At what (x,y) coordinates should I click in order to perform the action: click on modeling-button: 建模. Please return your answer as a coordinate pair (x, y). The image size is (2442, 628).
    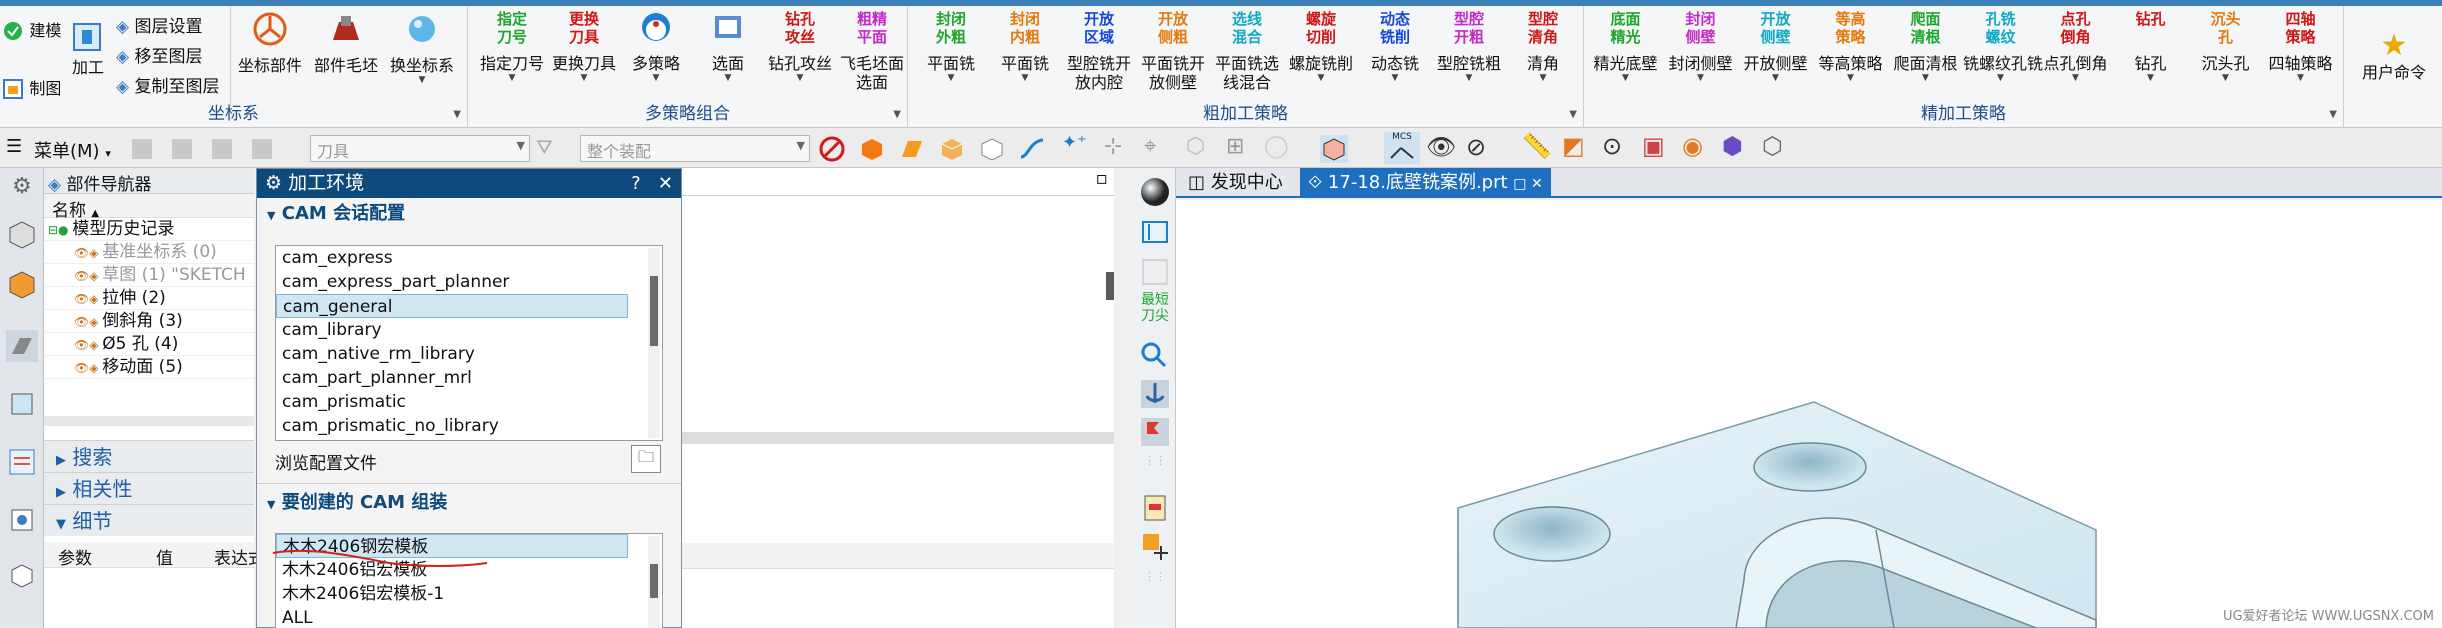
    Looking at the image, I should click on (31, 31).